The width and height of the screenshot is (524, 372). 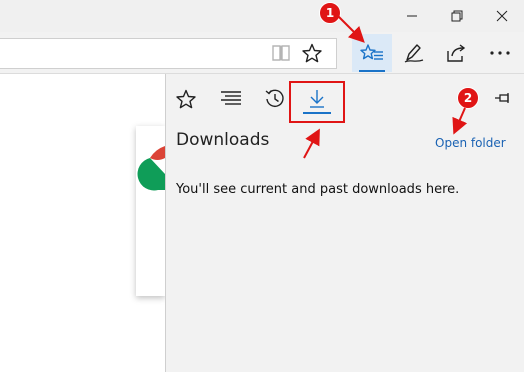 I want to click on arrow-to-open-folder, so click(x=460, y=121).